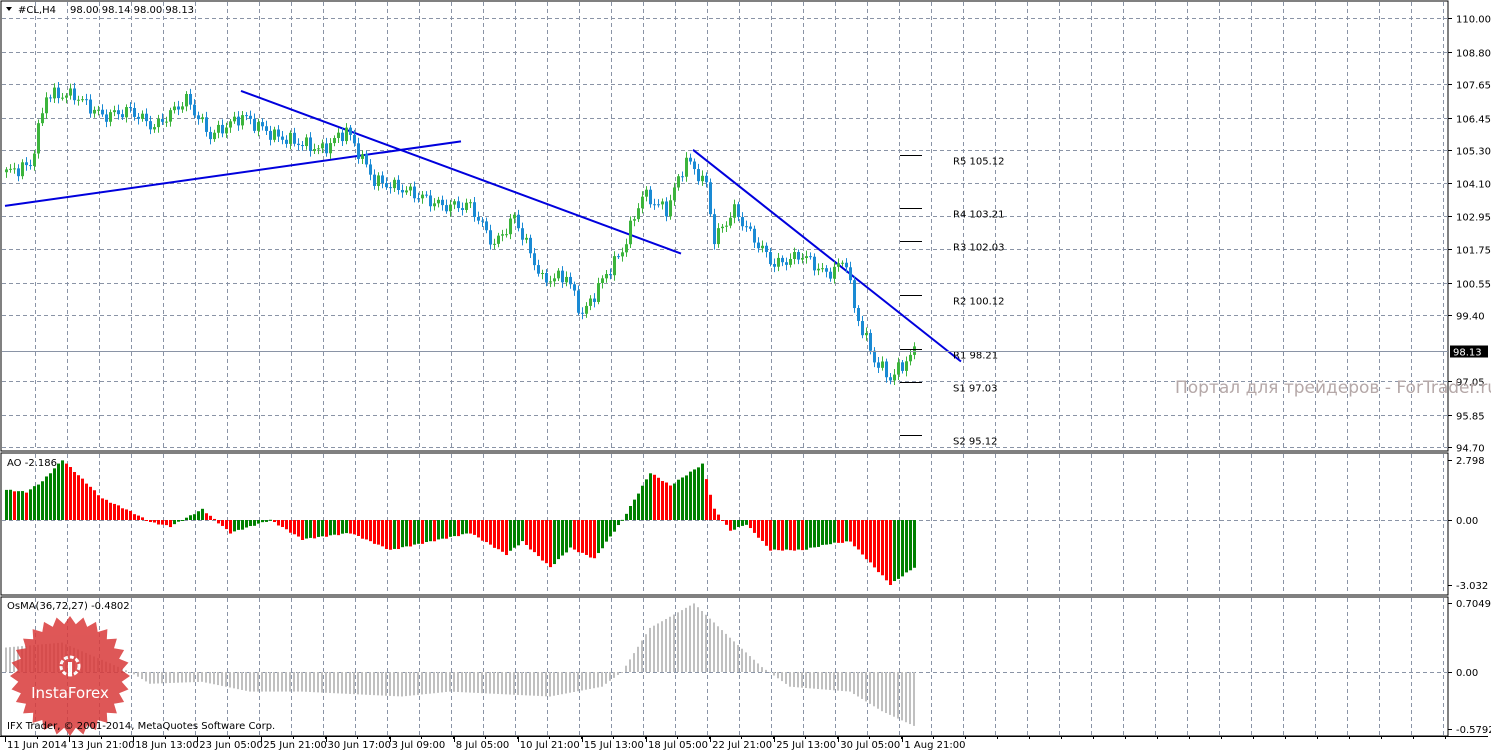  I want to click on price-tick-label: 101.75, so click(1473, 251).